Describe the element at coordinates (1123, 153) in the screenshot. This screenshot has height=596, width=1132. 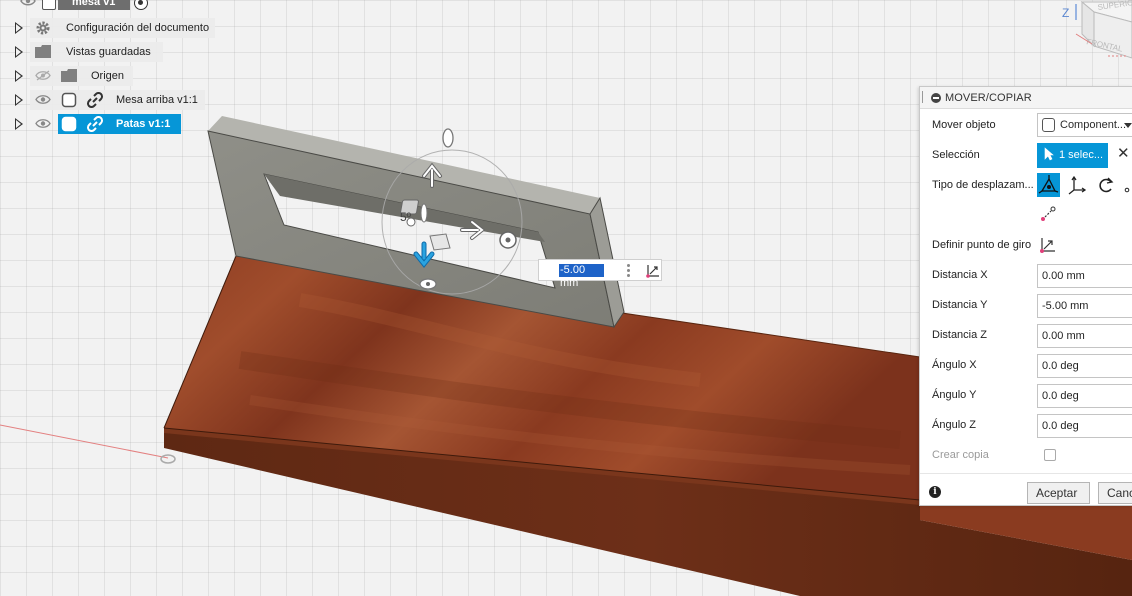
I see `clear-selection-icon: ✕` at that location.